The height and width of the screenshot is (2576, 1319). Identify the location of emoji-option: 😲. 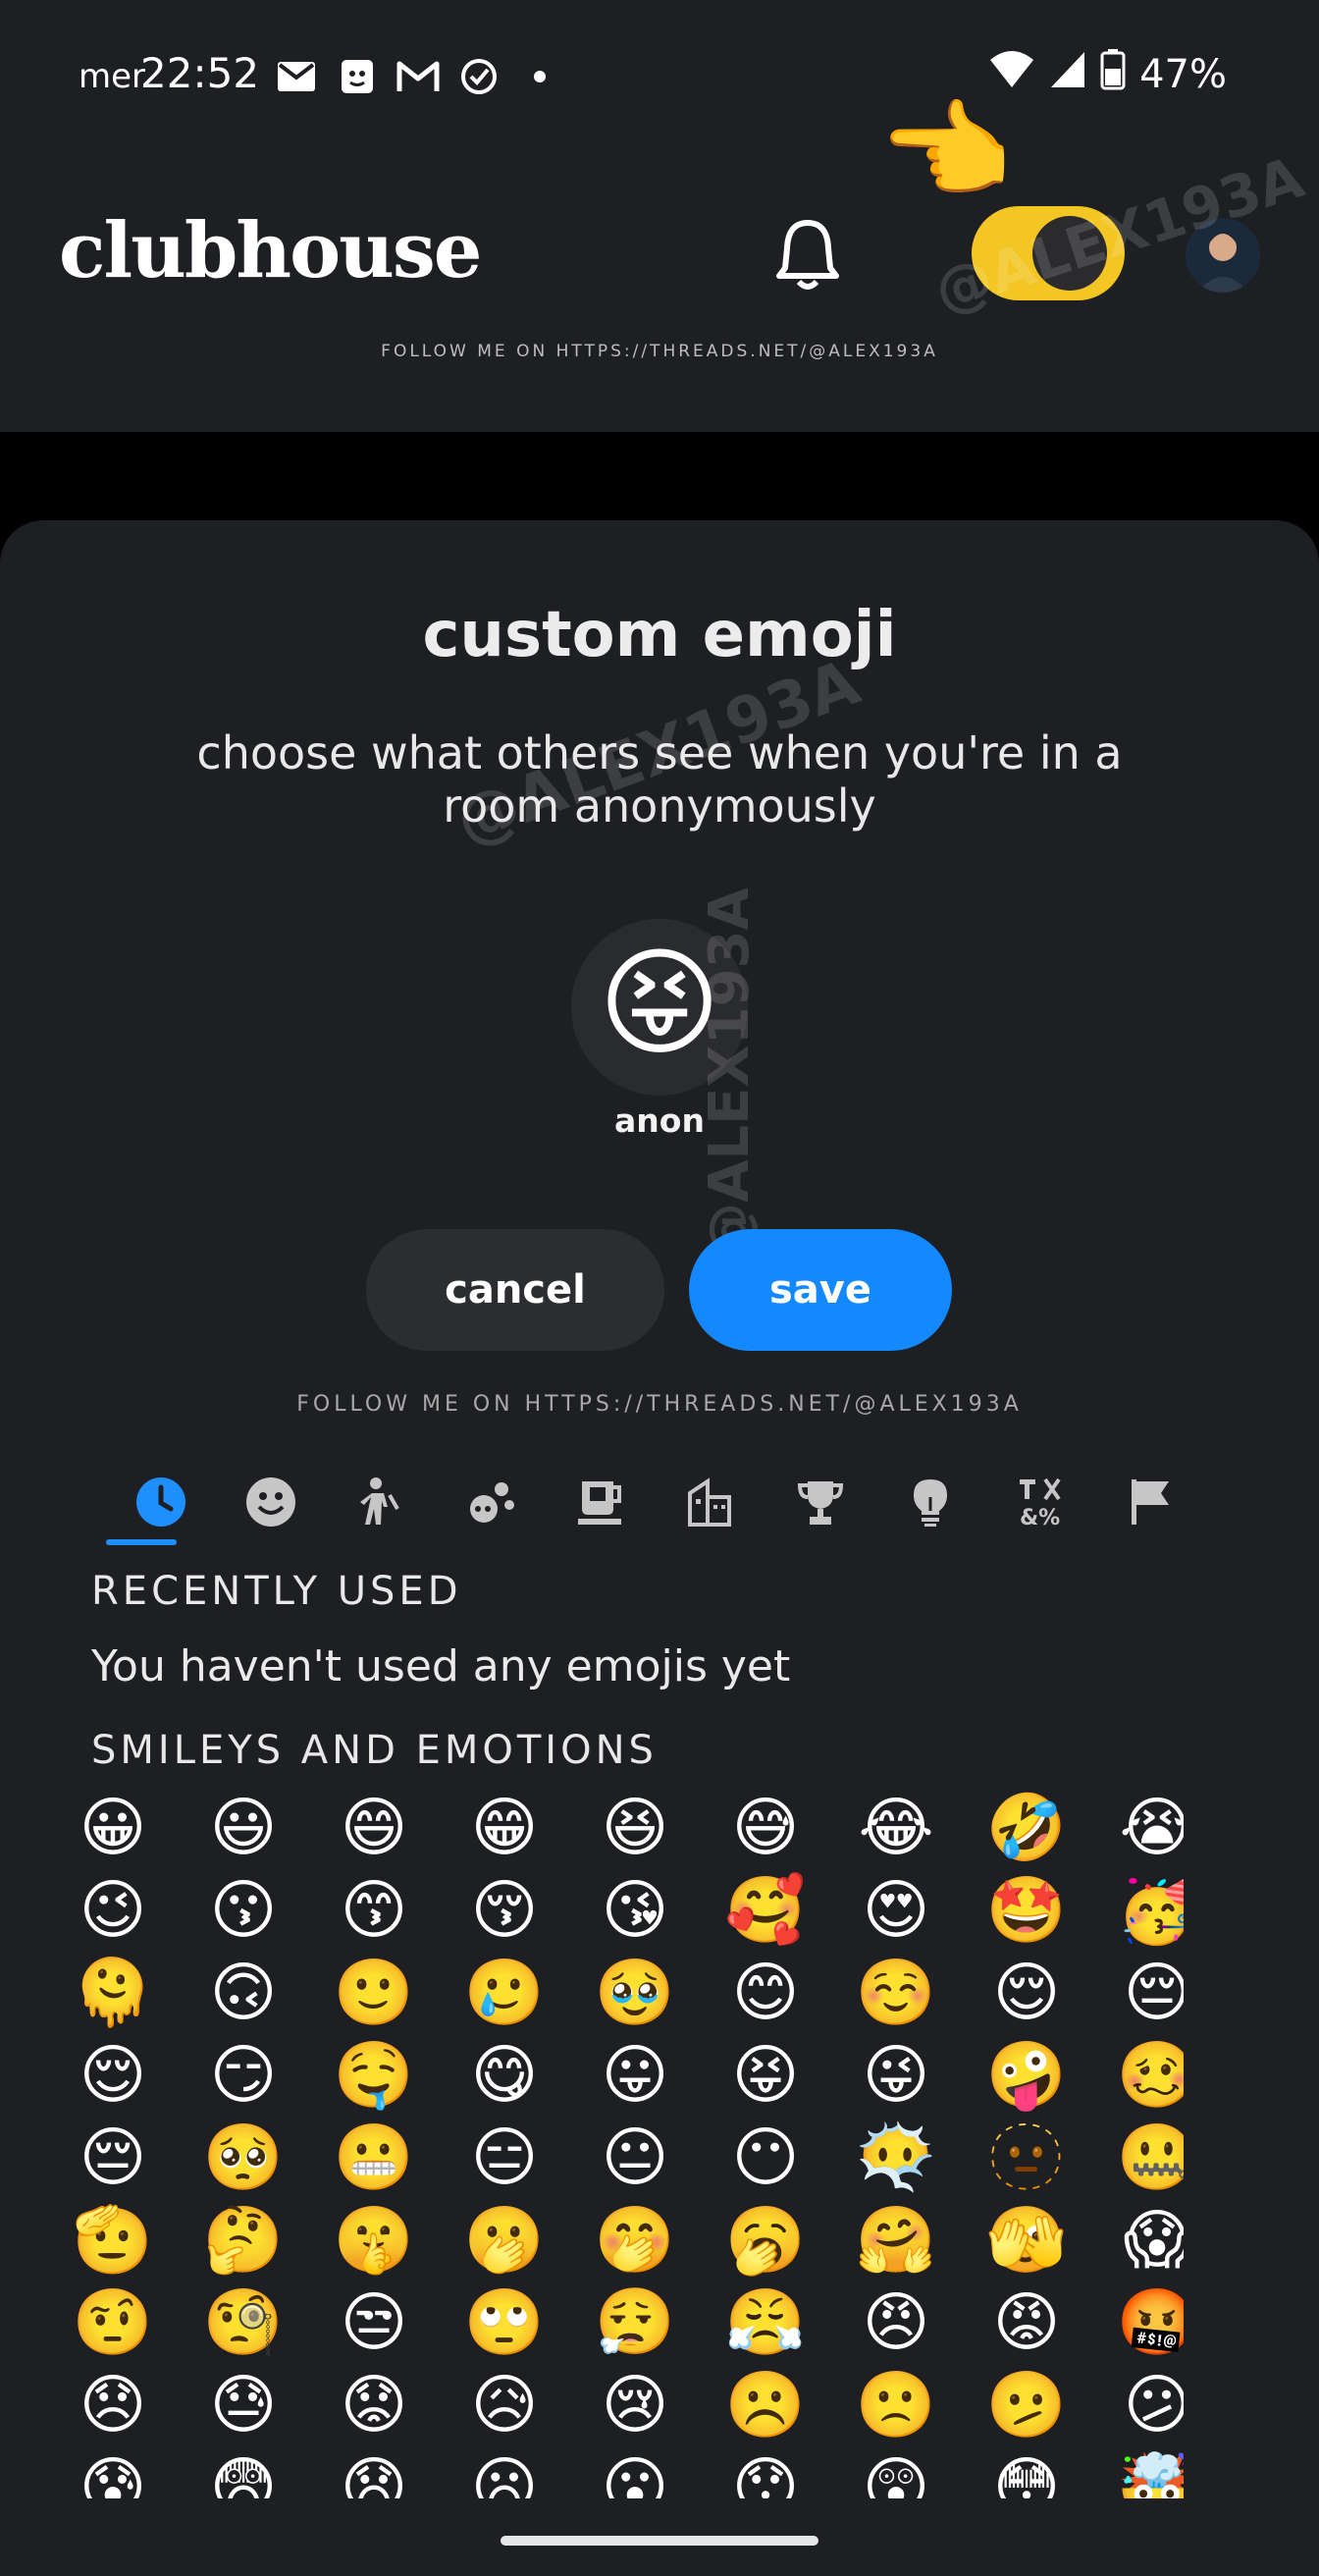
(896, 2472).